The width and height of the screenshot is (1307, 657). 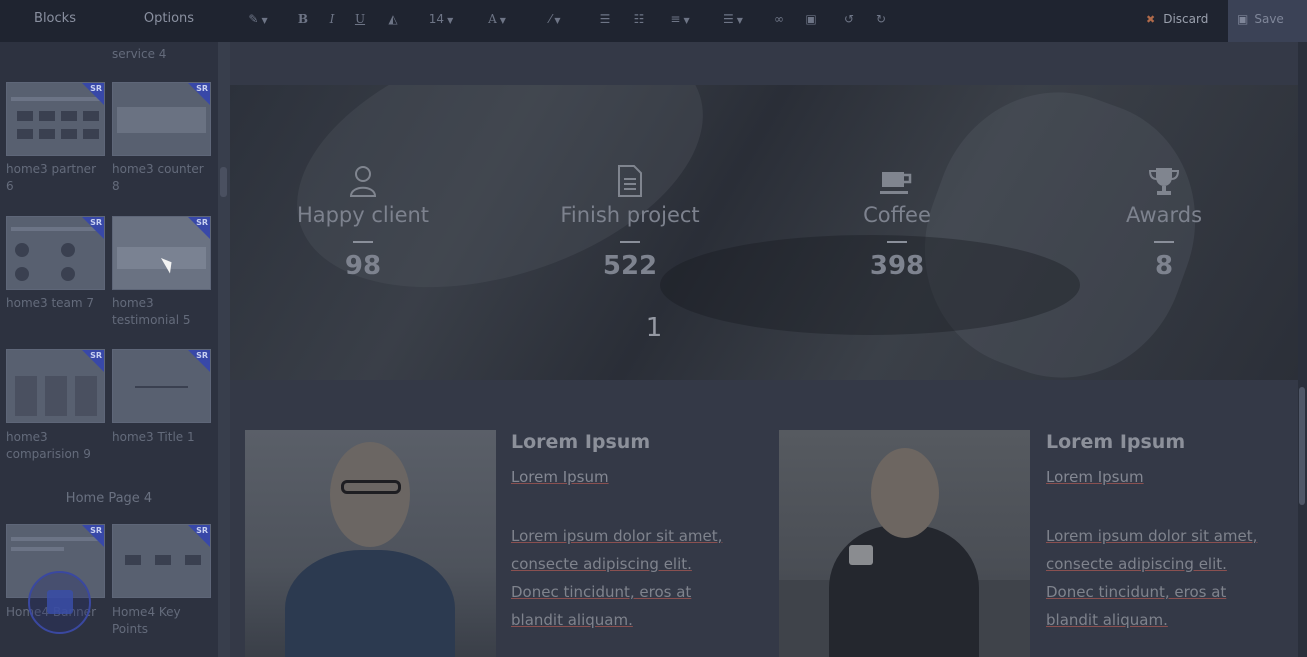 What do you see at coordinates (1164, 266) in the screenshot?
I see `counter-value: 8` at bounding box center [1164, 266].